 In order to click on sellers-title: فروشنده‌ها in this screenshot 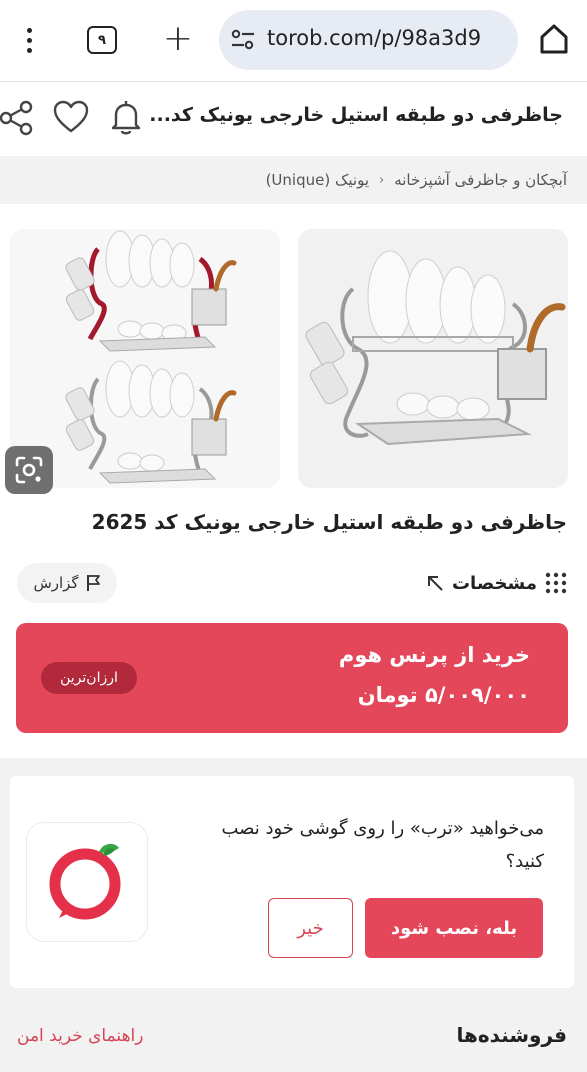, I will do `click(511, 1035)`.